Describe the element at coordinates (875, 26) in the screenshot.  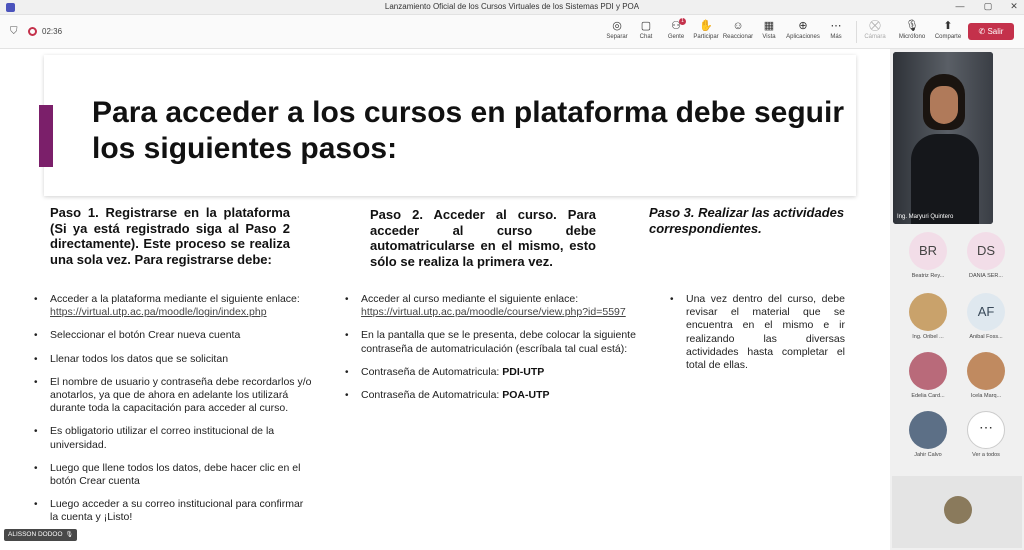
I see `camera-off-icon: ⛒` at that location.